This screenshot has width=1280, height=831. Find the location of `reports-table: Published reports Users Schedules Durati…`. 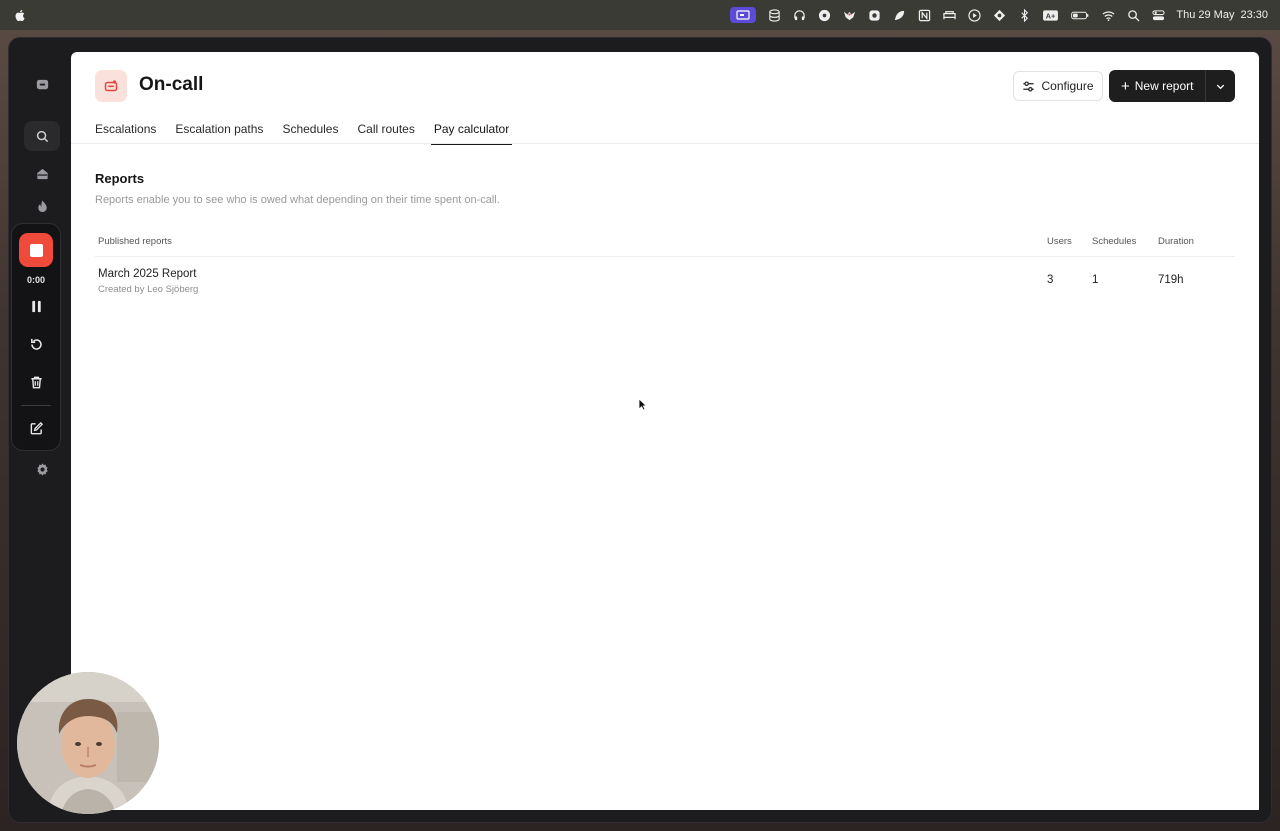

reports-table: Published reports Users Schedules Durati… is located at coordinates (665, 265).